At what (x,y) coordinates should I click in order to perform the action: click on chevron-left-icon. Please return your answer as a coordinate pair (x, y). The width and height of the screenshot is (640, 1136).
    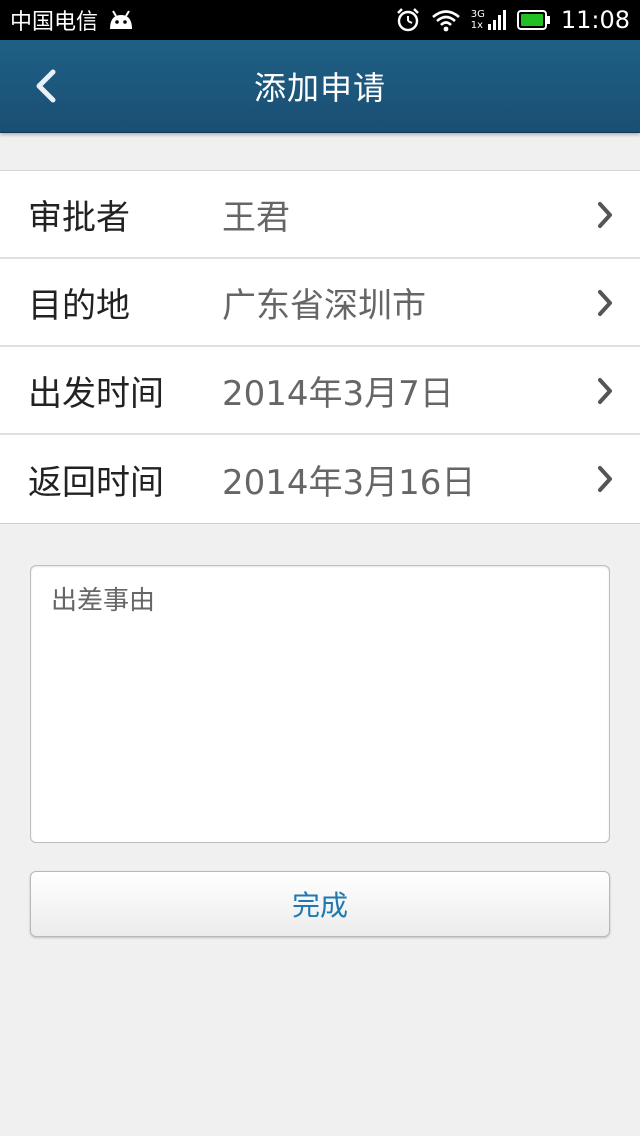
    Looking at the image, I should click on (46, 86).